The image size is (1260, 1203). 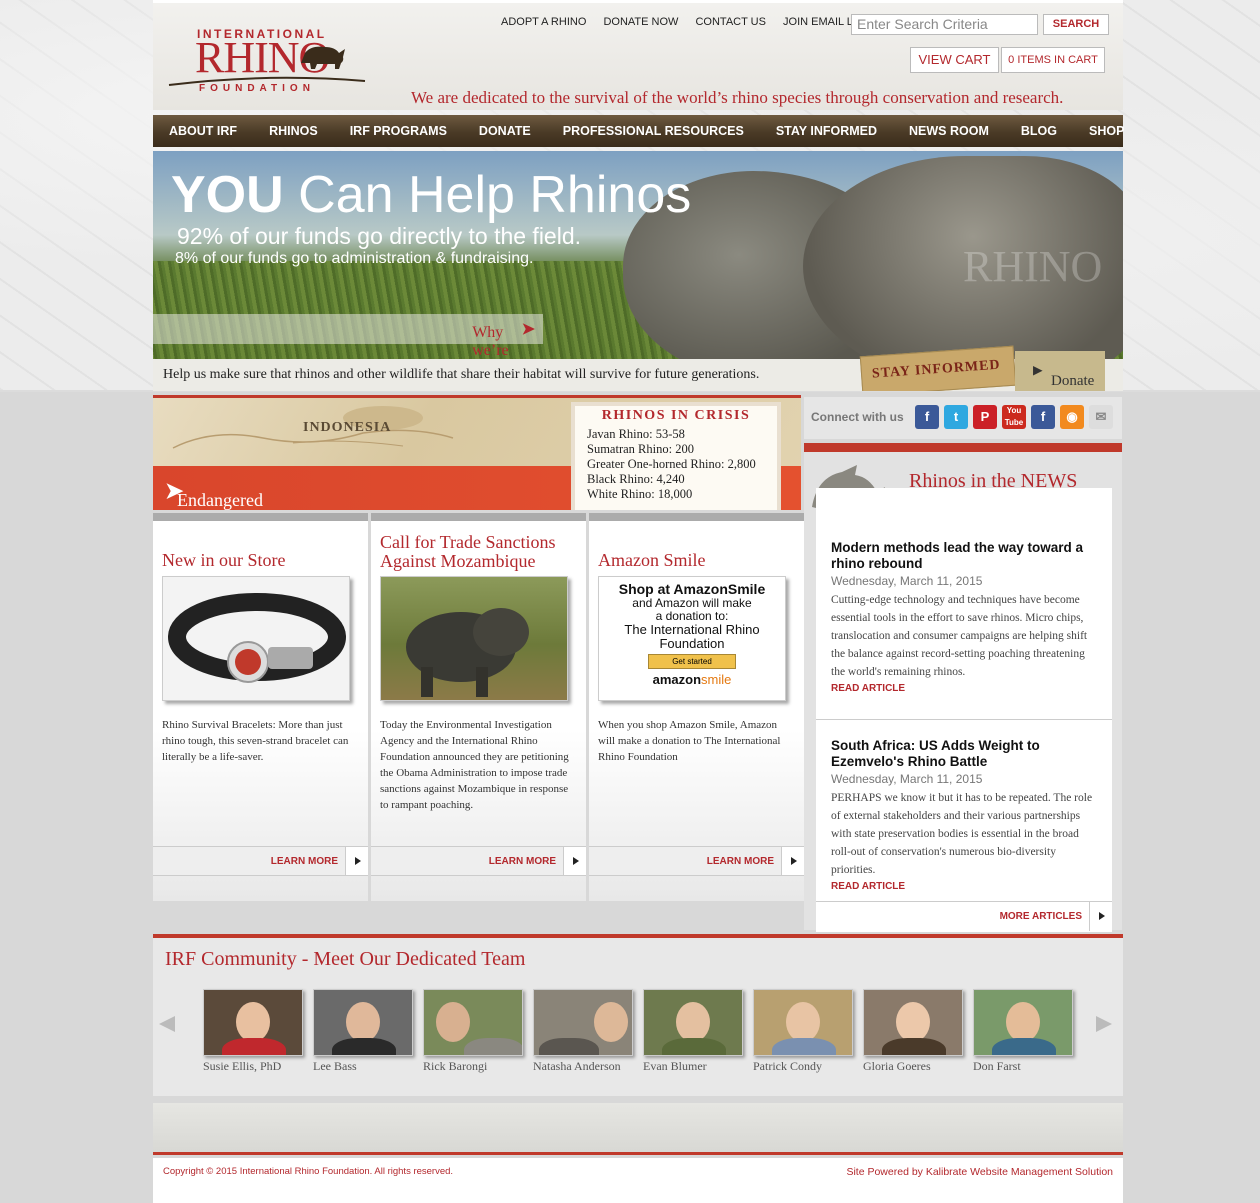 What do you see at coordinates (927, 417) in the screenshot?
I see `facebook-icon: f` at bounding box center [927, 417].